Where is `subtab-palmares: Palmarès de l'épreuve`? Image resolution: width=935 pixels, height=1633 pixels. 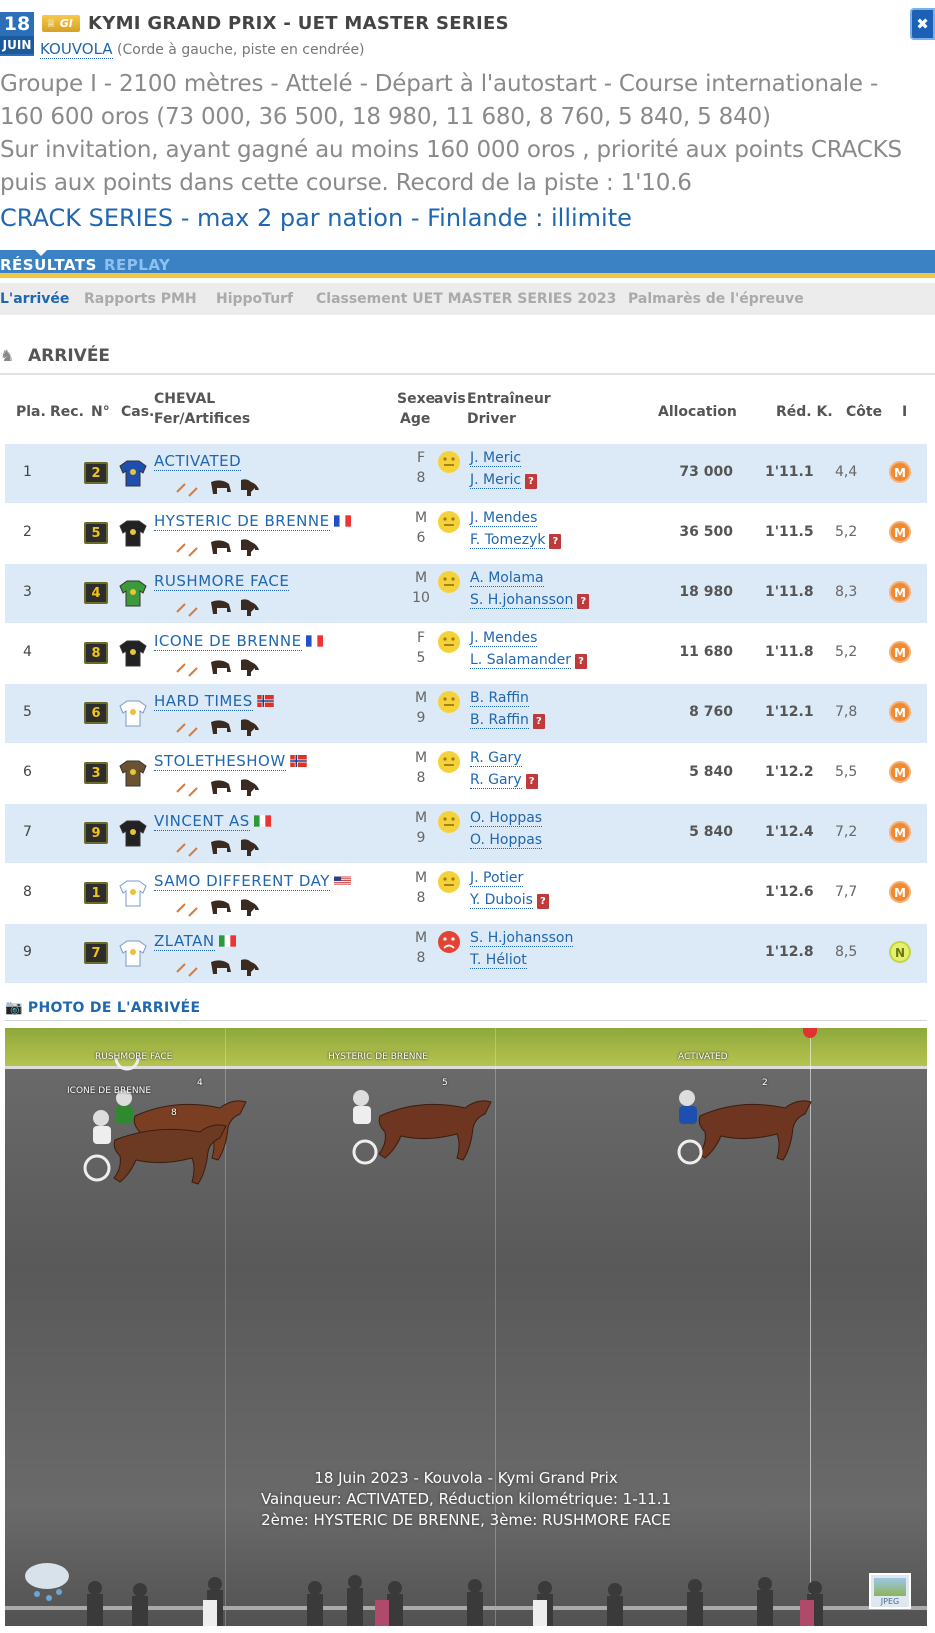
subtab-palmares: Palmarès de l'épreuve is located at coordinates (716, 299).